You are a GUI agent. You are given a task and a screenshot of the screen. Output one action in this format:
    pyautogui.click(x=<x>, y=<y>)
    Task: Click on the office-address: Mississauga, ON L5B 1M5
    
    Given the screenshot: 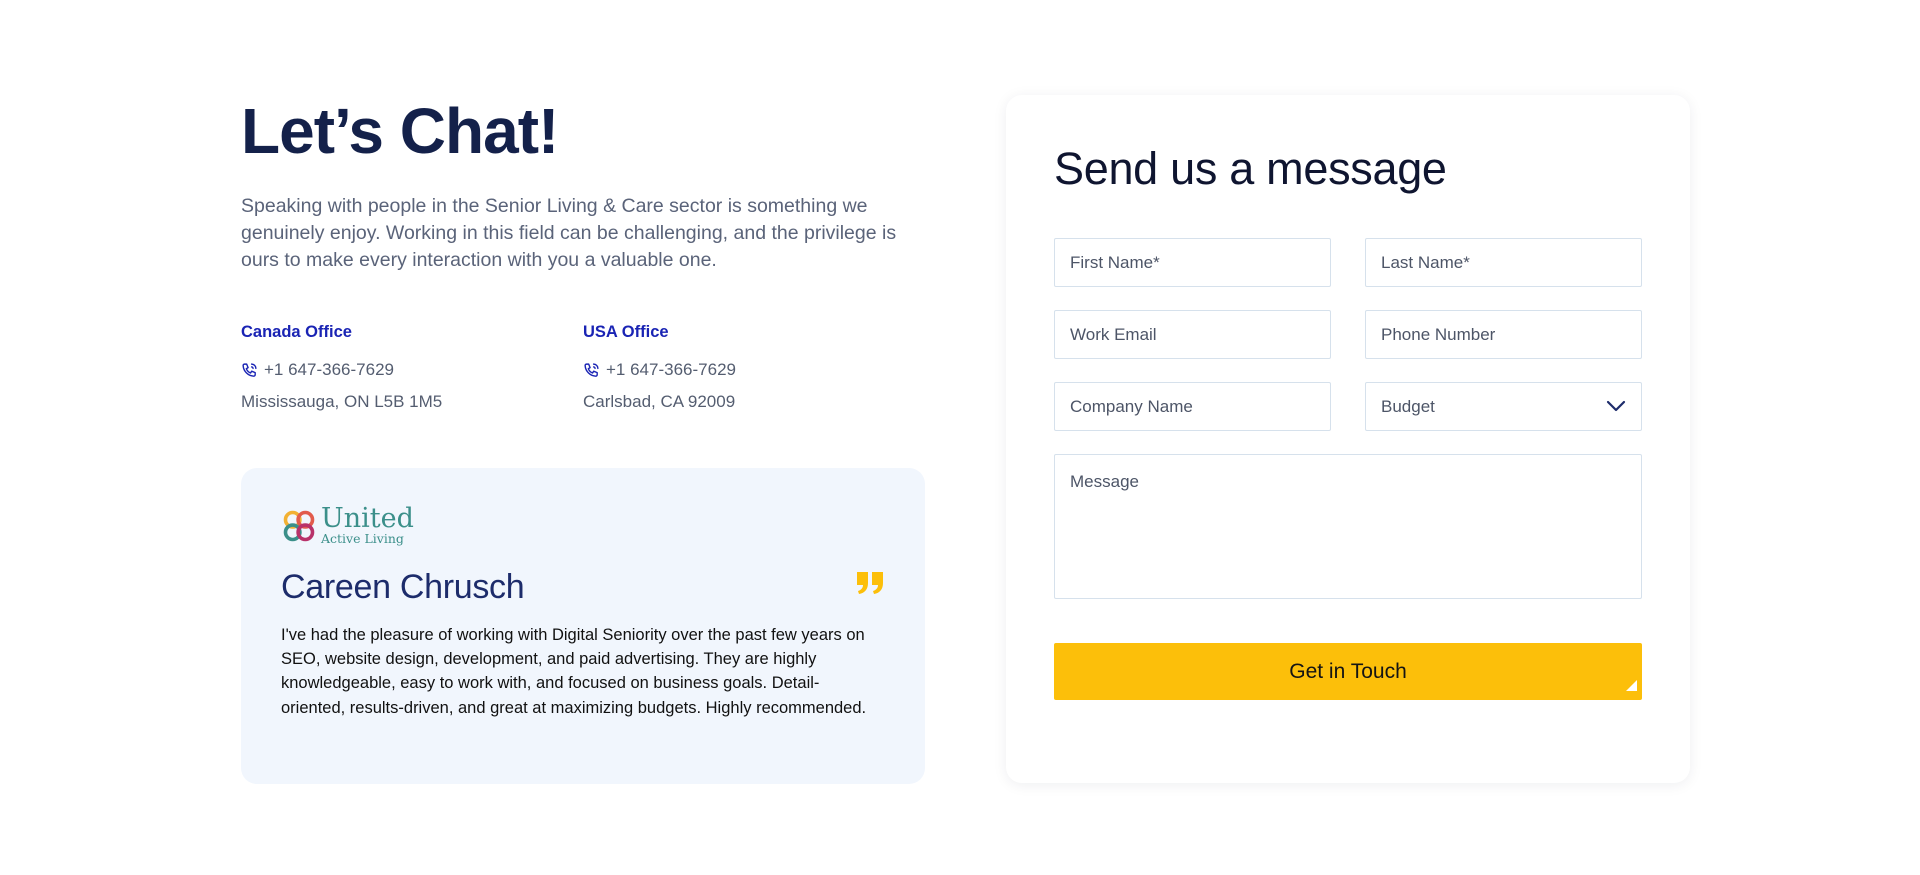 What is the action you would take?
    pyautogui.click(x=342, y=401)
    